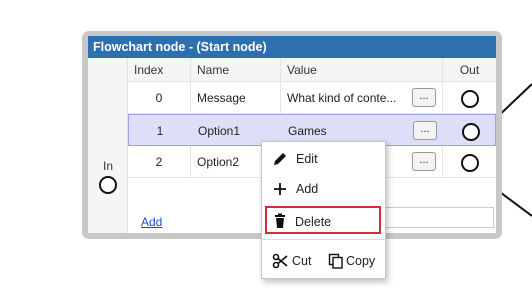  What do you see at coordinates (236, 69) in the screenshot?
I see `header-name: Name` at bounding box center [236, 69].